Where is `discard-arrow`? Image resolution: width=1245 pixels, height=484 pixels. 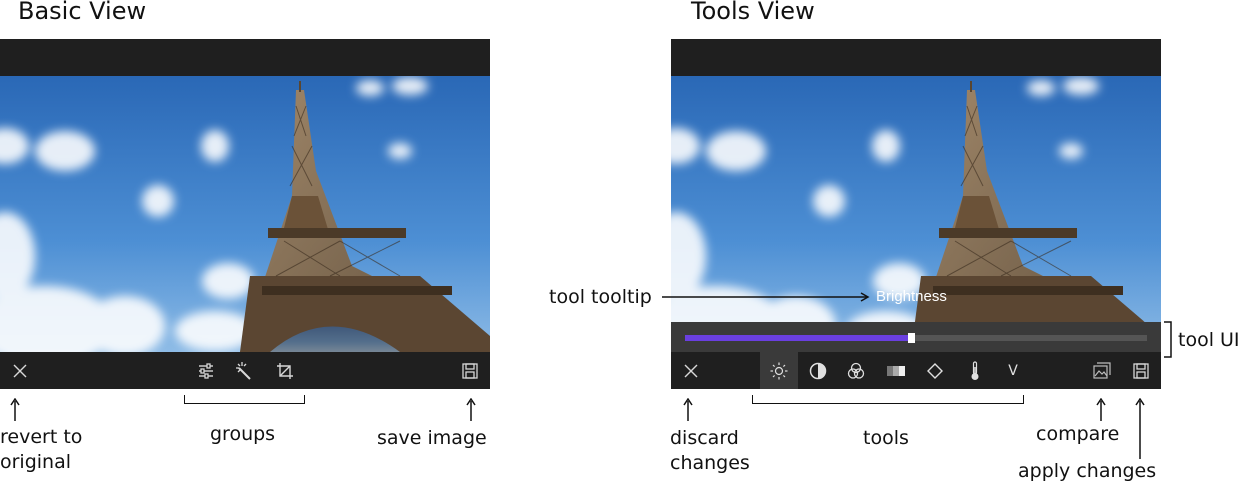 discard-arrow is located at coordinates (688, 409).